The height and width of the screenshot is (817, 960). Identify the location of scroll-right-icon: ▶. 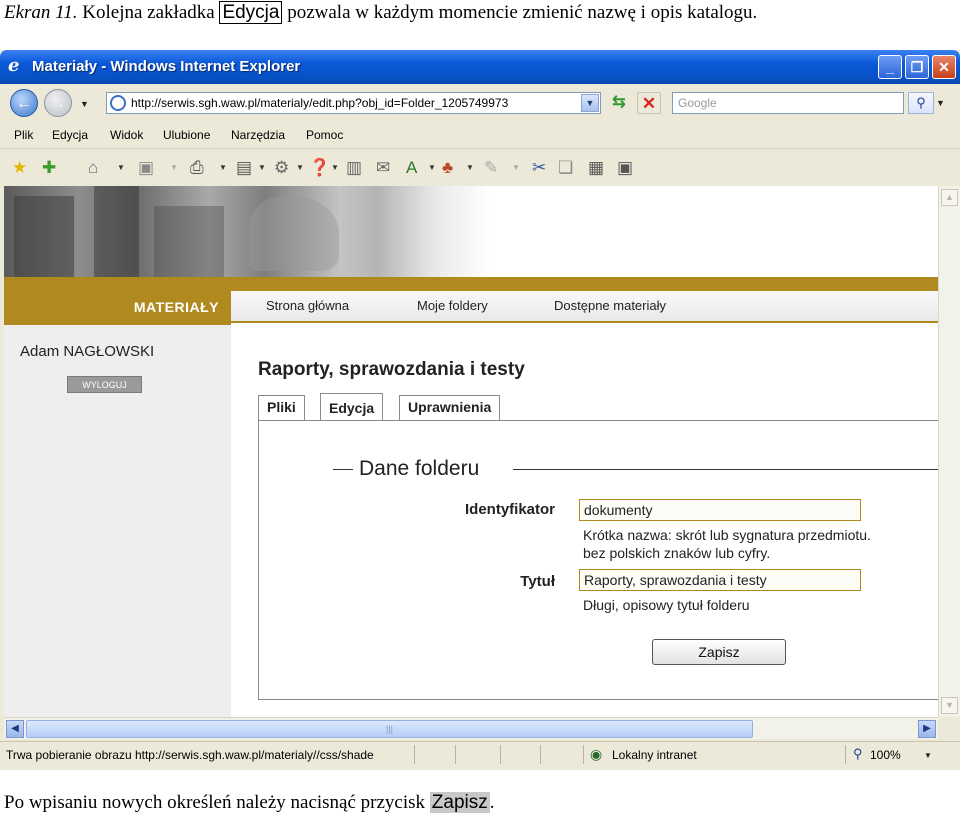
(927, 729).